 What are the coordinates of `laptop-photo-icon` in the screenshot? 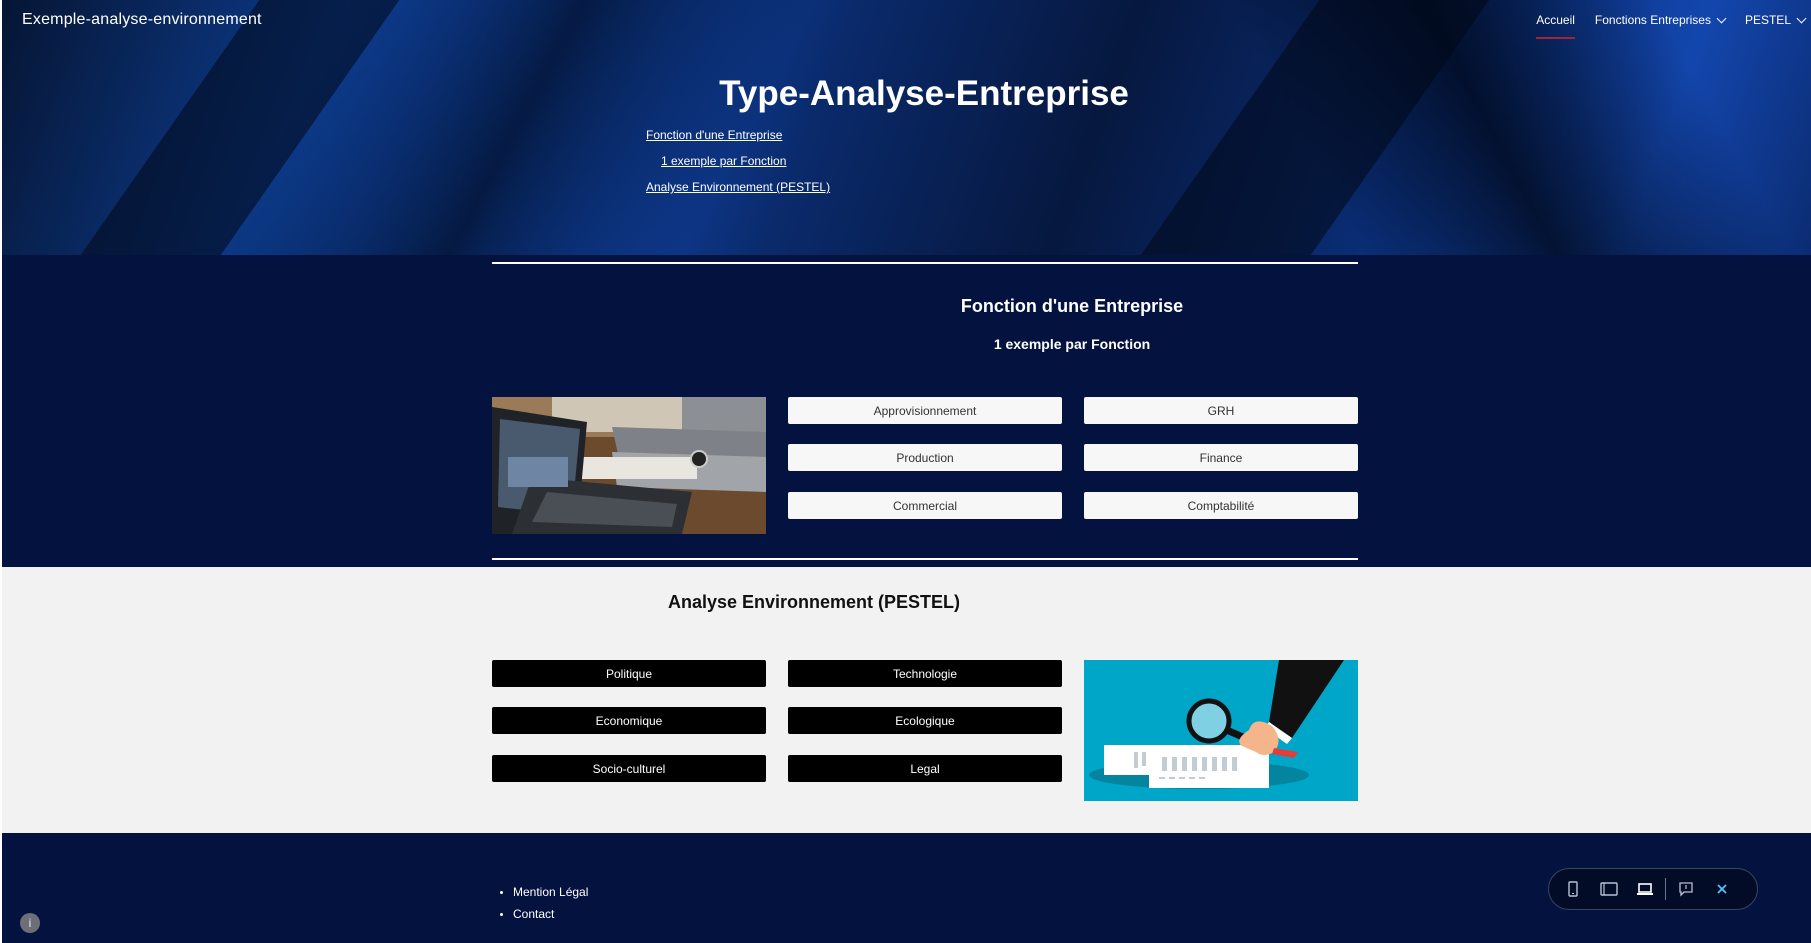 It's located at (629, 465).